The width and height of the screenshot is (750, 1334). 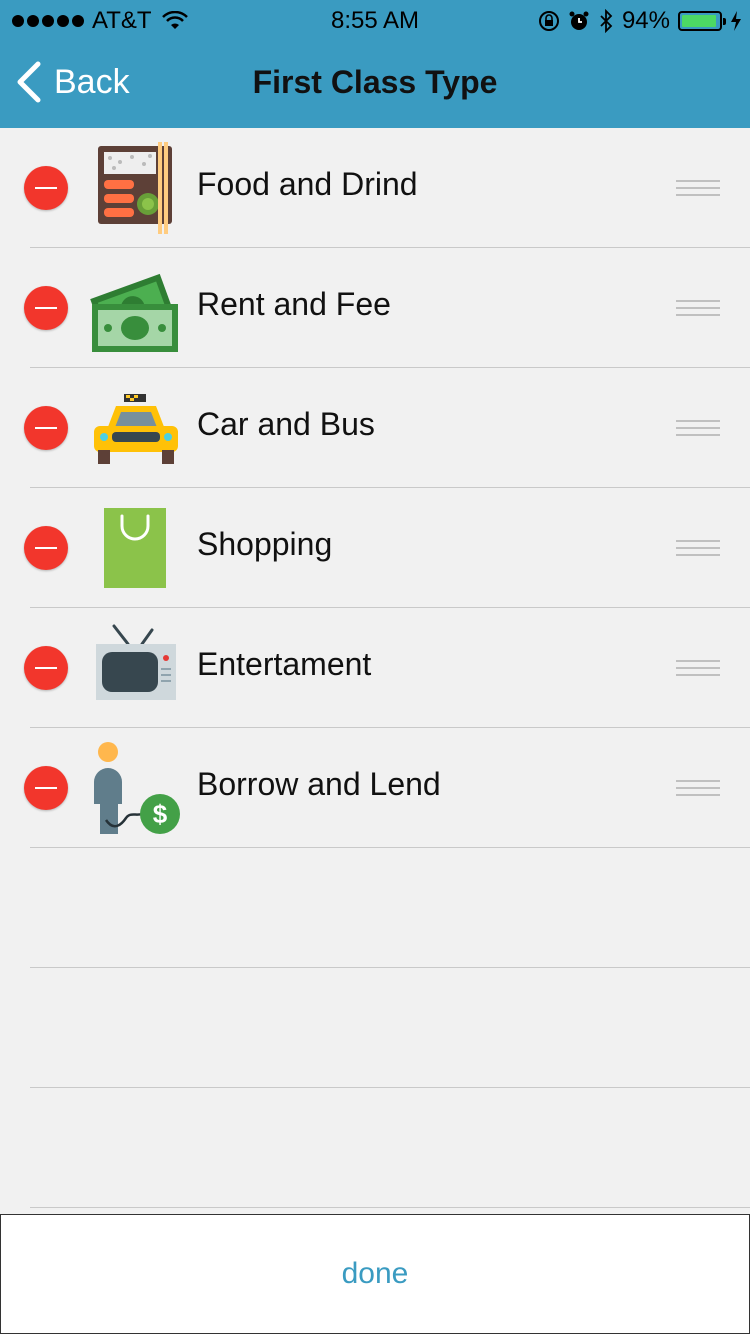 What do you see at coordinates (265, 544) in the screenshot?
I see `category-label: Shopping` at bounding box center [265, 544].